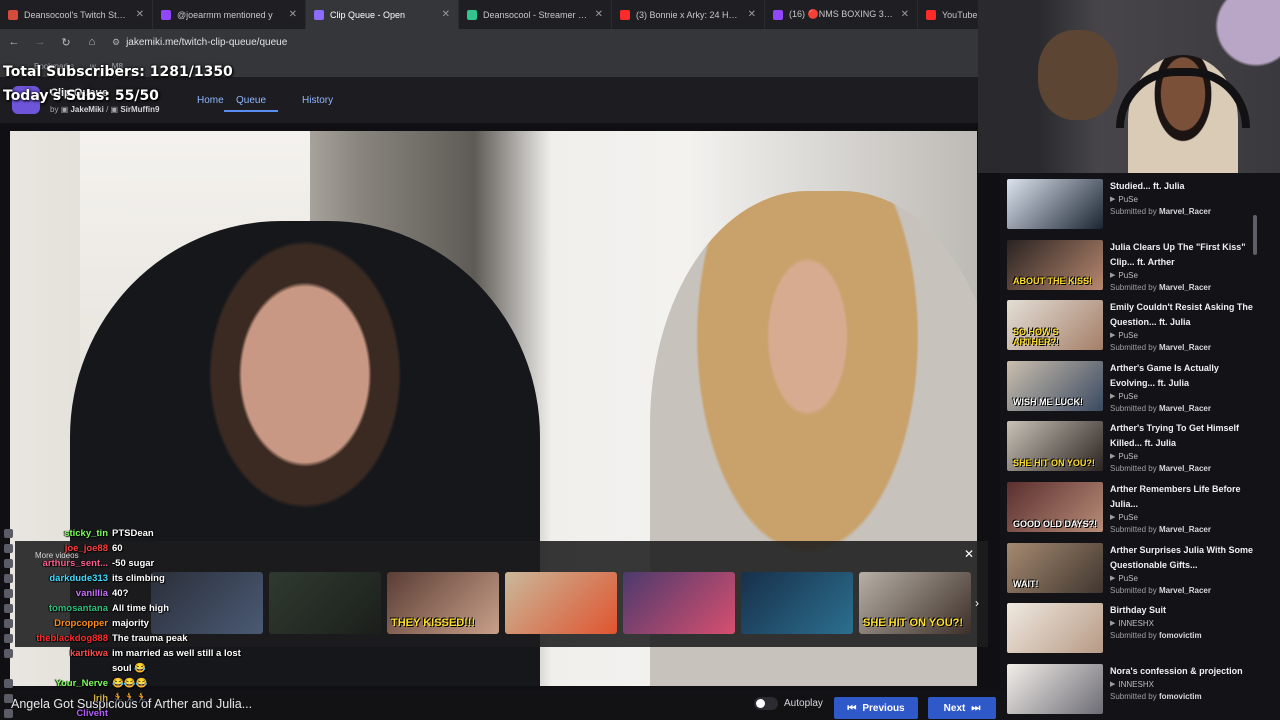 The image size is (1280, 720). Describe the element at coordinates (915, 603) in the screenshot. I see `related-video-thumbnail: SHE HIT ON YOU?!` at that location.